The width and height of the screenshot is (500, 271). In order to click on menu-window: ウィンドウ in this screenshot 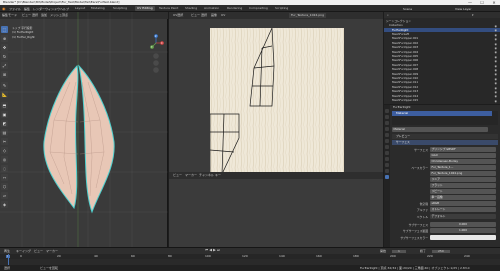, I will do `click(52, 9)`.